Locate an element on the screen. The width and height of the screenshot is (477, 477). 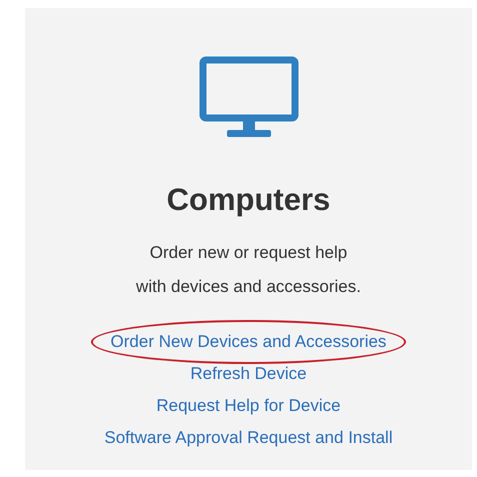
service-link: Software Approval Request and Install is located at coordinates (248, 438).